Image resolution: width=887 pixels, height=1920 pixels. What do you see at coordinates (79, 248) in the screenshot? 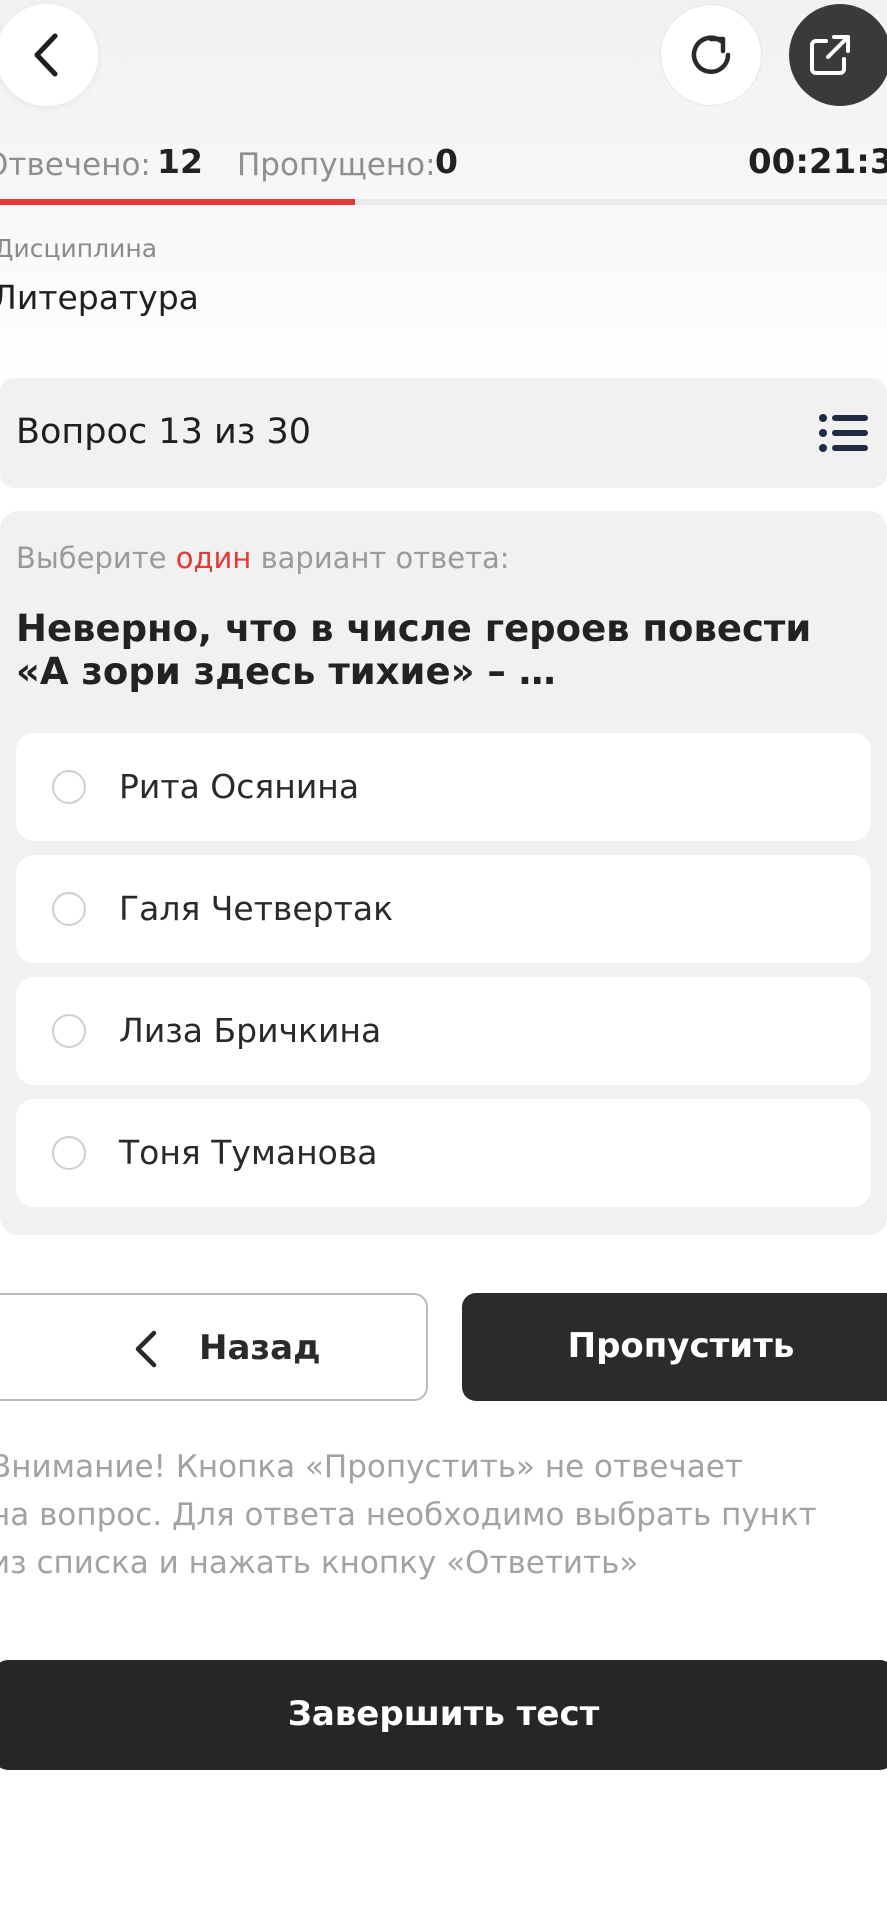
I see `discipline-label: Дисциплина` at bounding box center [79, 248].